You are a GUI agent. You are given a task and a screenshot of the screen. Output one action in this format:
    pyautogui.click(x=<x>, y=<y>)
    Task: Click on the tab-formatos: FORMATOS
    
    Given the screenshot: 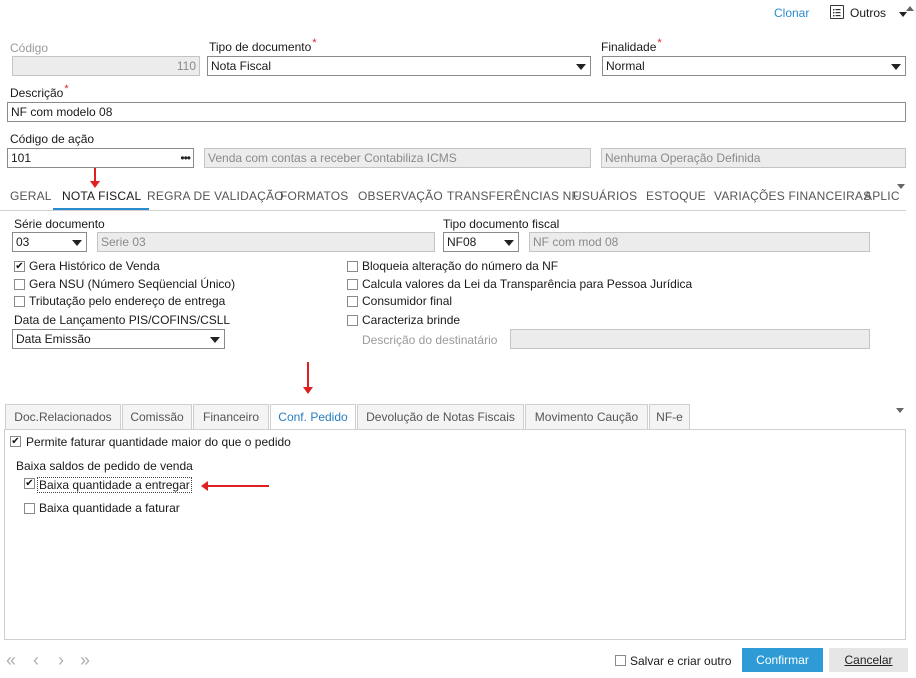 What is the action you would take?
    pyautogui.click(x=314, y=196)
    